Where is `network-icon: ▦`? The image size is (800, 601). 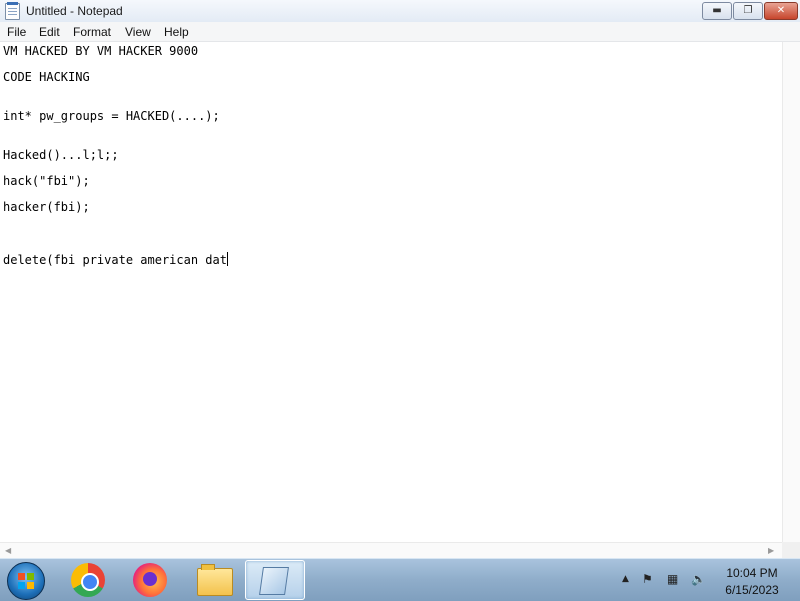 network-icon: ▦ is located at coordinates (672, 579).